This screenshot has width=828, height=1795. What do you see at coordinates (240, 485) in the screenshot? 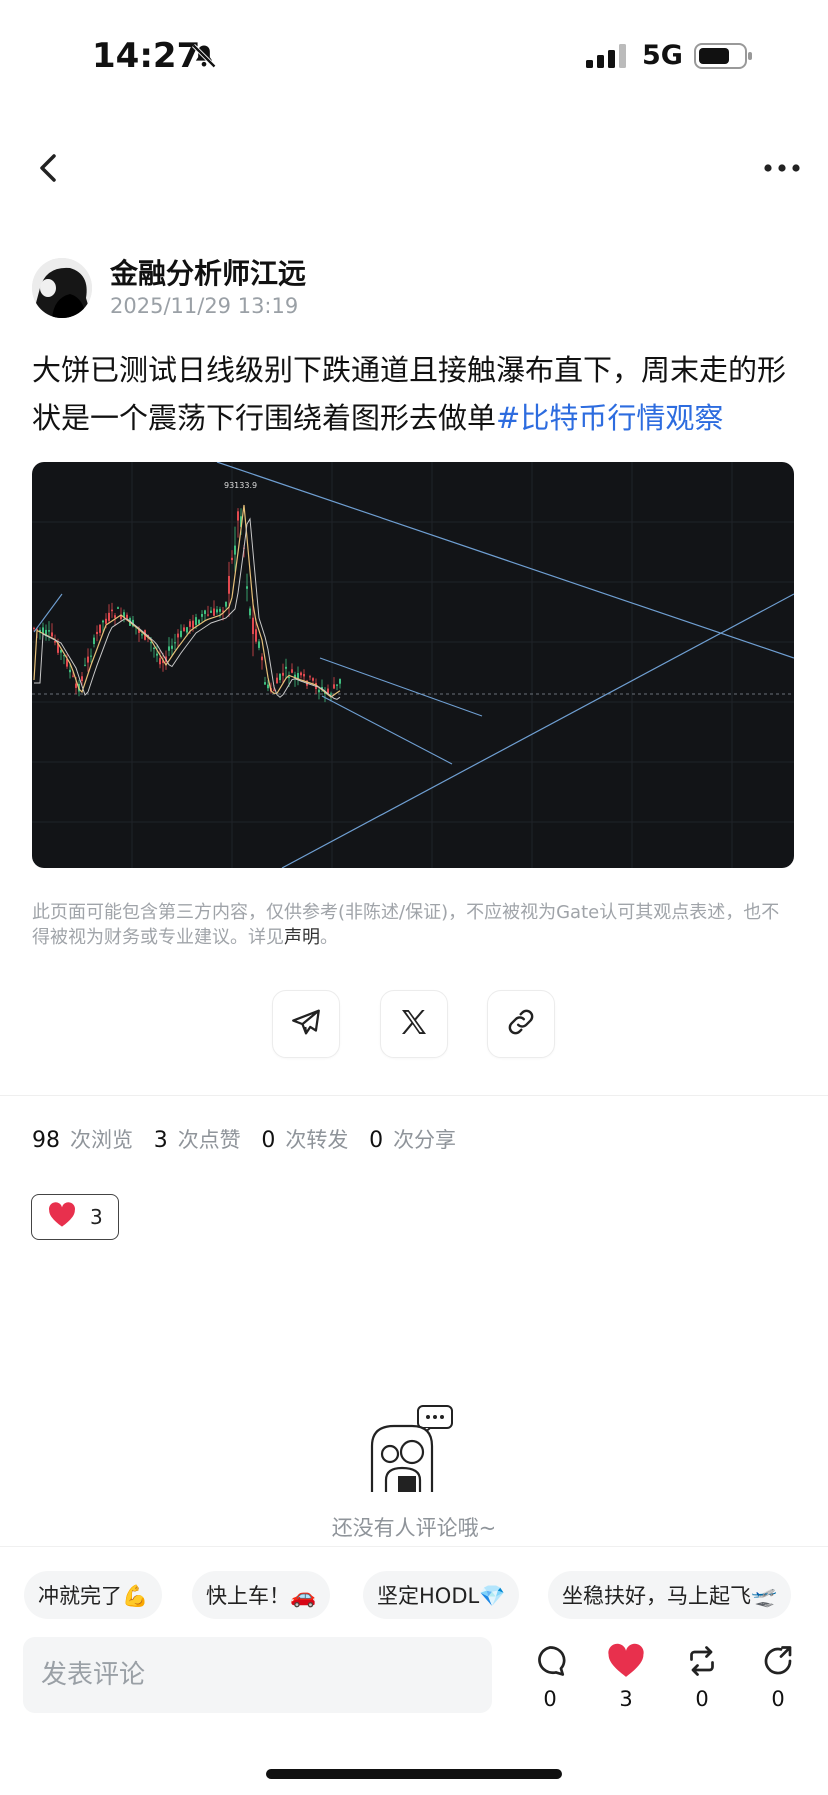
I see `chart-peak-label: 93133.9` at bounding box center [240, 485].